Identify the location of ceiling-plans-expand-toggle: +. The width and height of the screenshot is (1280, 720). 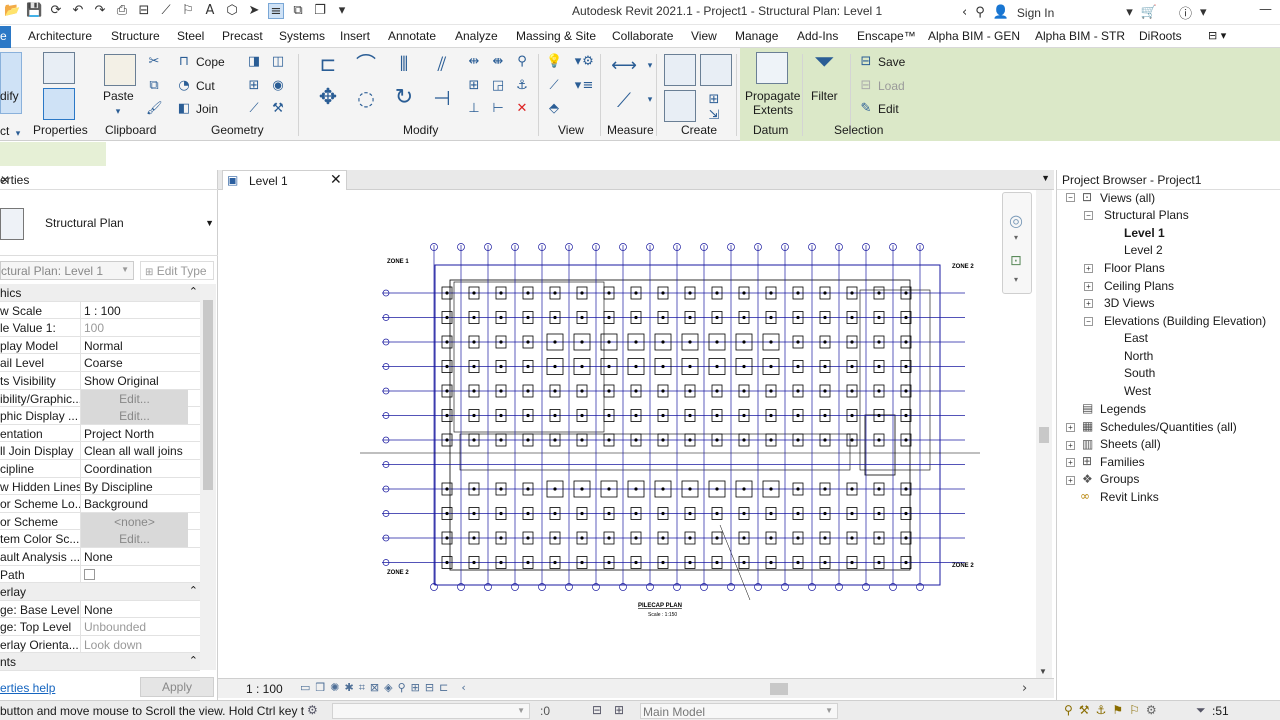
(1088, 286).